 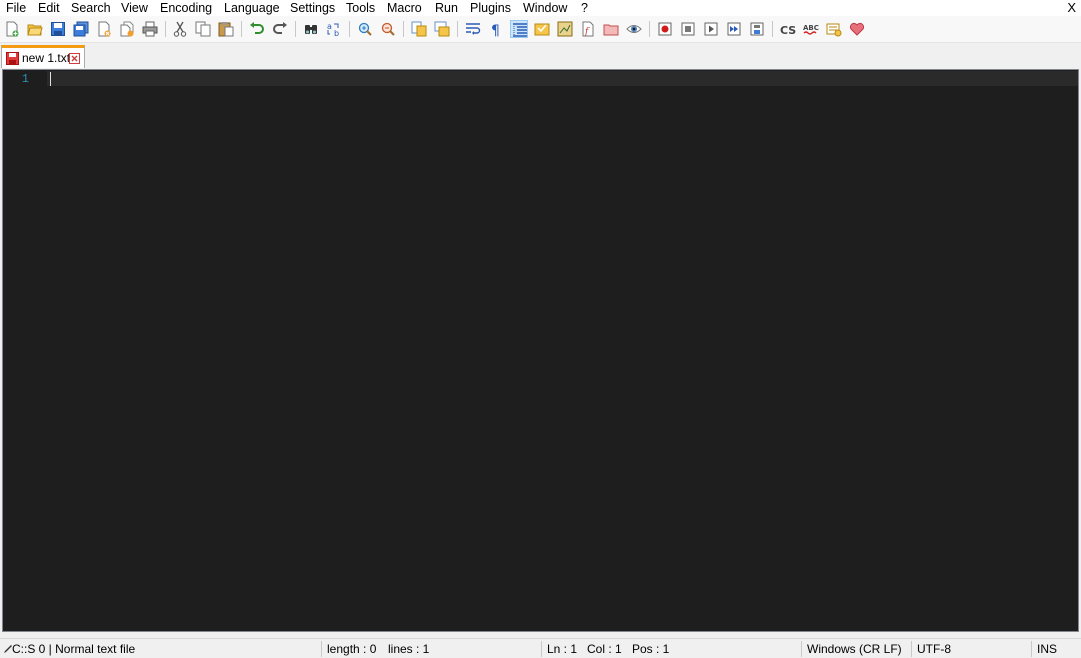 What do you see at coordinates (711, 29) in the screenshot?
I see `playback-macro-icon` at bounding box center [711, 29].